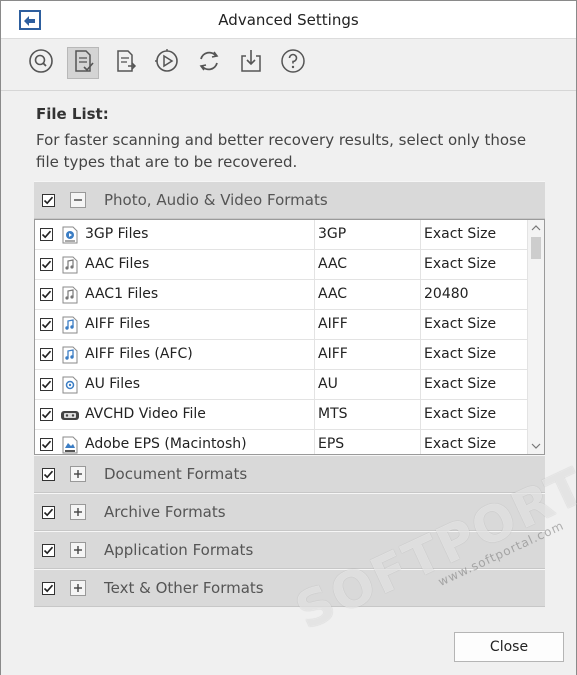 This screenshot has height=675, width=577. I want to click on file-name: AAC1 Files, so click(122, 294).